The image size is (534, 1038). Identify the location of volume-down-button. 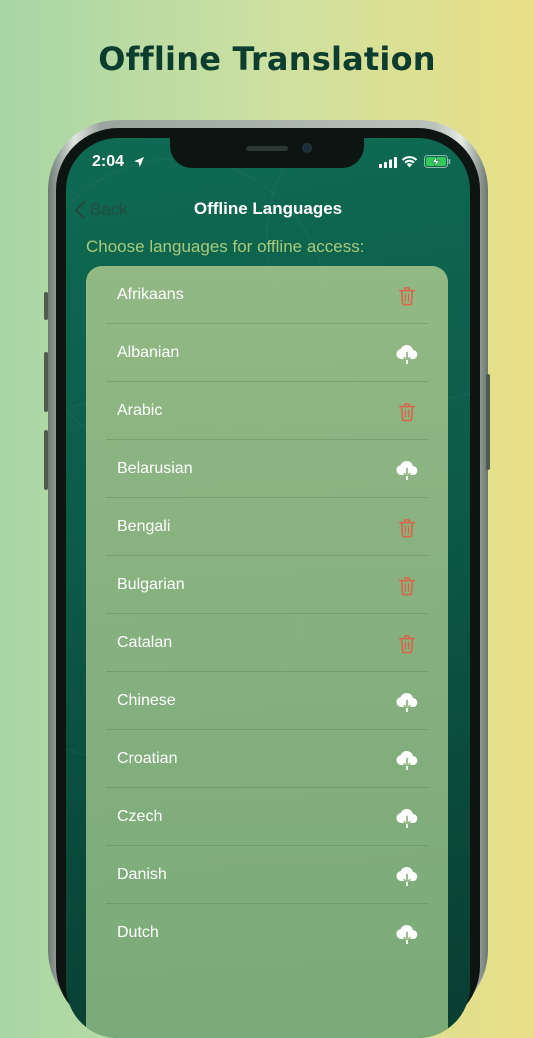
(46, 460).